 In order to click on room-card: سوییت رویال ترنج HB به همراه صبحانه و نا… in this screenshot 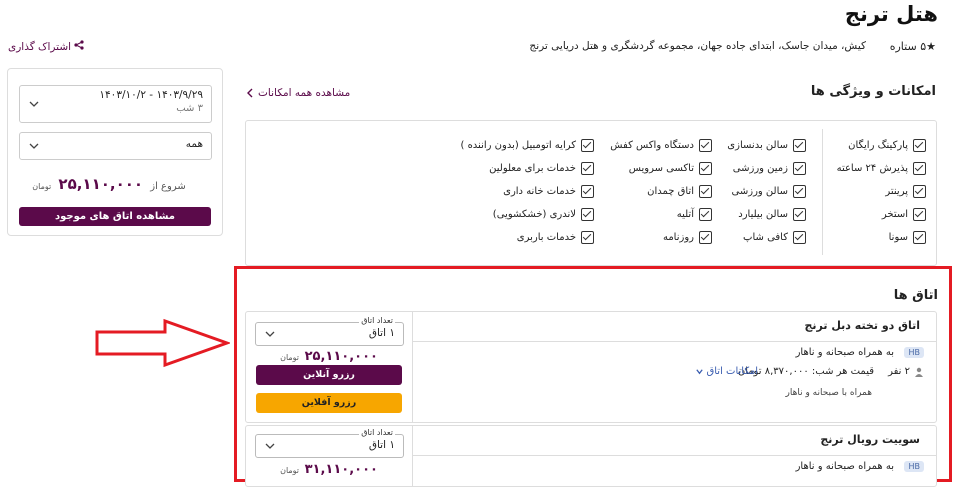, I will do `click(591, 456)`.